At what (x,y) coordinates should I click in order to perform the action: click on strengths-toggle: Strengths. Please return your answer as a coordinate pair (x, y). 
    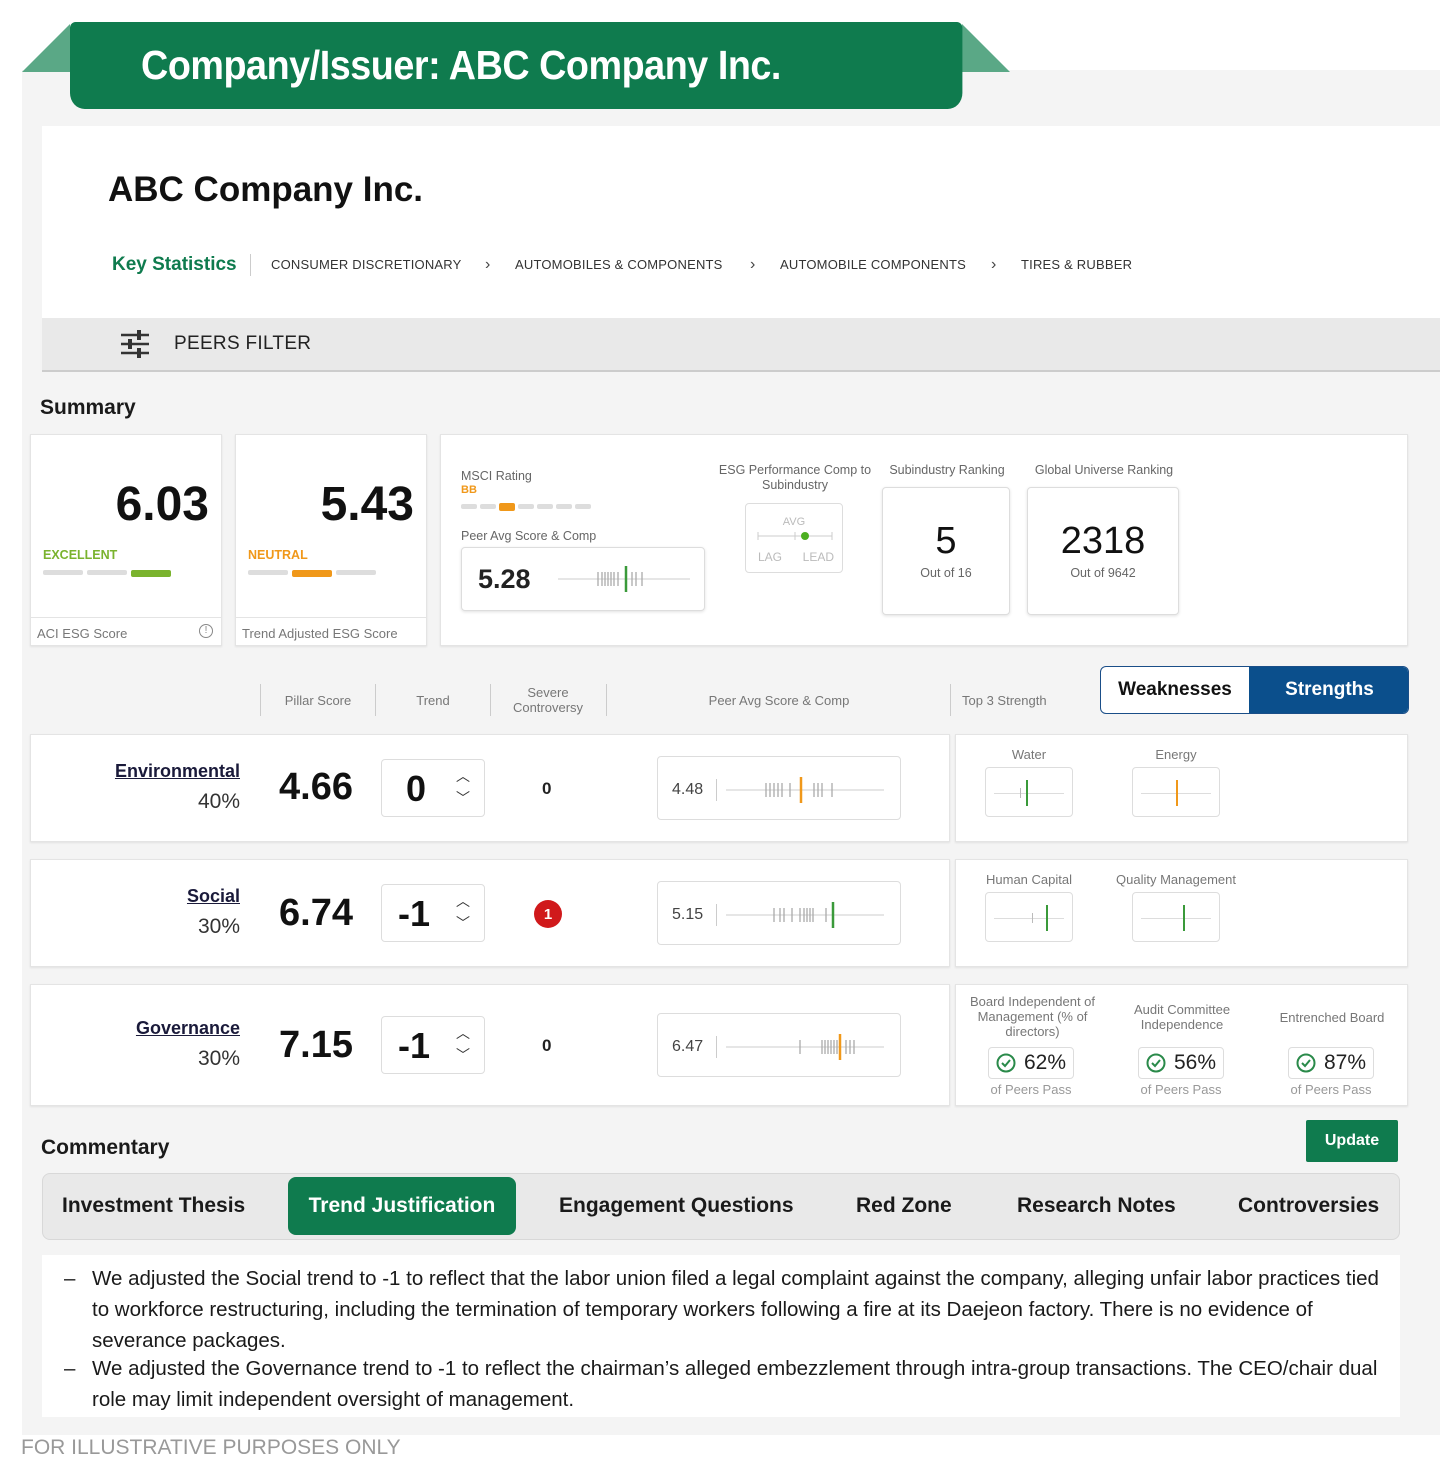
    Looking at the image, I should click on (1328, 690).